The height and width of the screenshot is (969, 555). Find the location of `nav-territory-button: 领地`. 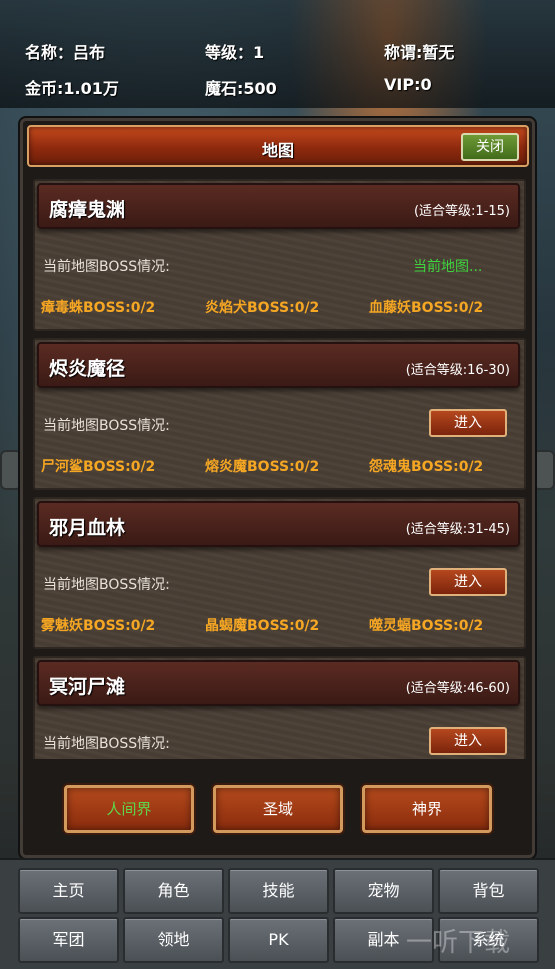

nav-territory-button: 领地 is located at coordinates (173, 940).